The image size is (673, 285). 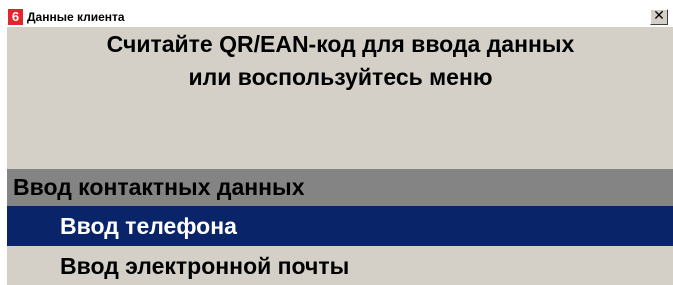 What do you see at coordinates (148, 226) in the screenshot?
I see `menu-item-label: Ввод телефона` at bounding box center [148, 226].